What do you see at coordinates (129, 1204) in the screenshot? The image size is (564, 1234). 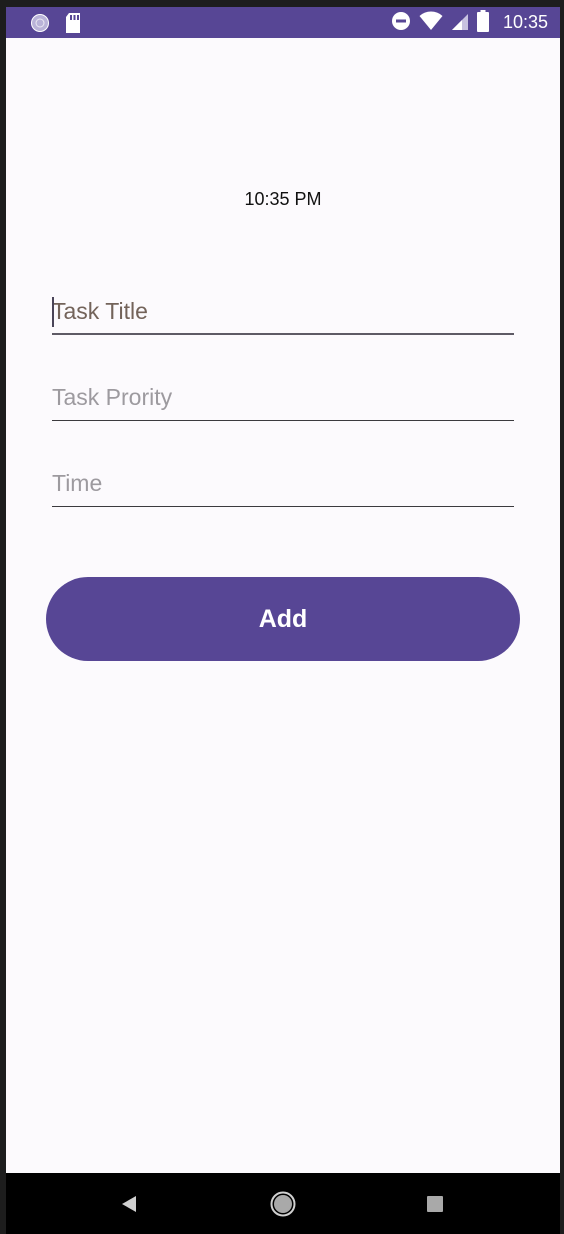 I see `back-icon` at bounding box center [129, 1204].